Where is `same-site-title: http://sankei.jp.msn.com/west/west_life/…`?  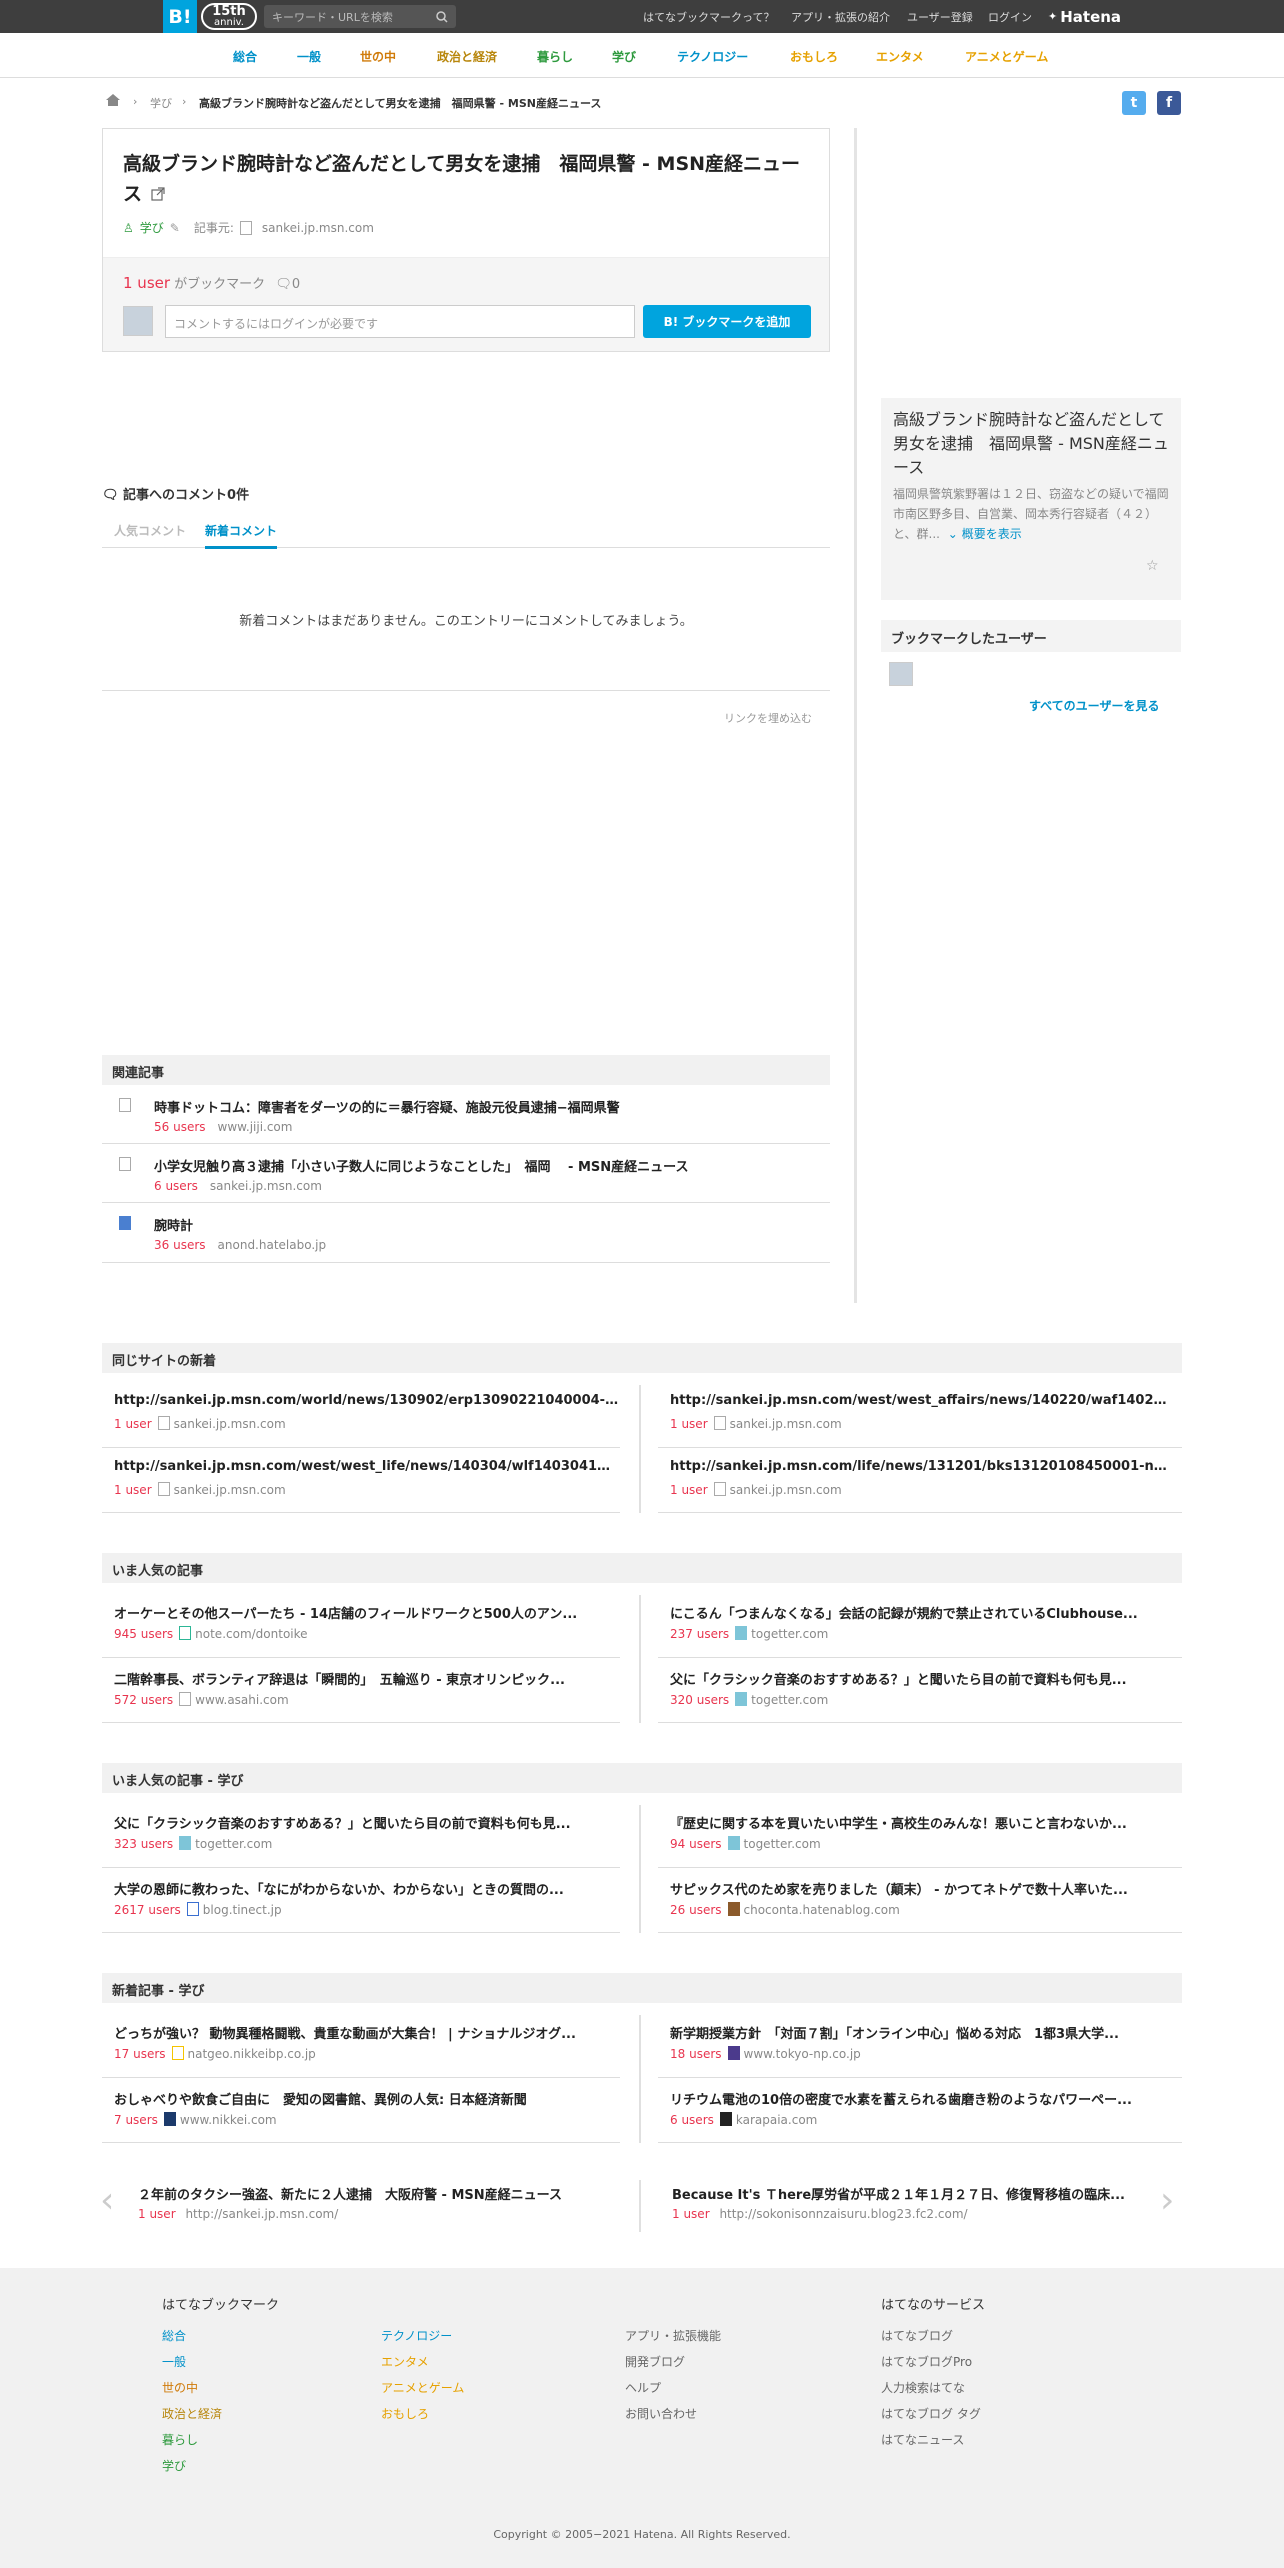
same-site-title: http://sankei.jp.msn.com/west/west_life/… is located at coordinates (366, 1466).